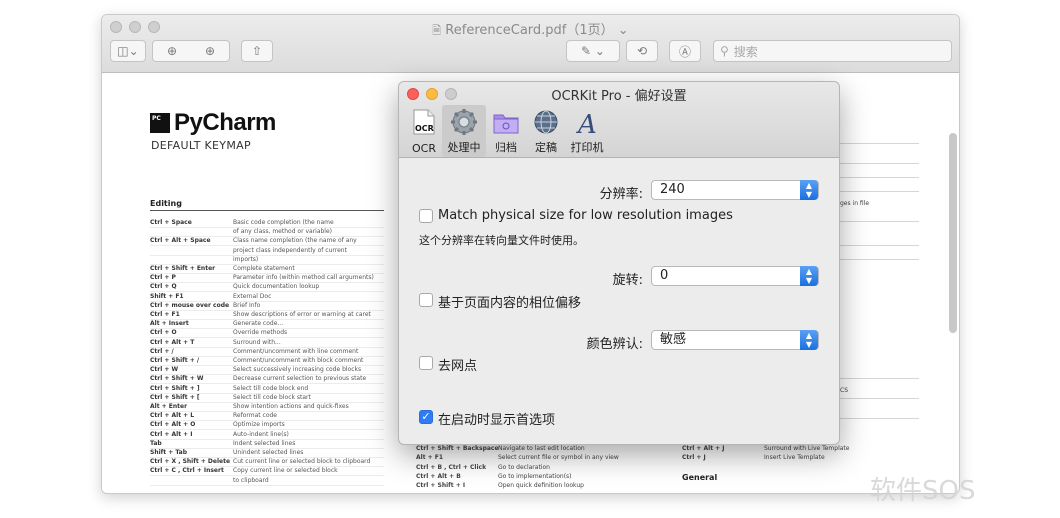  Describe the element at coordinates (735, 340) in the screenshot. I see `color-recognition-popup: 敏感 ▲ ▼` at that location.